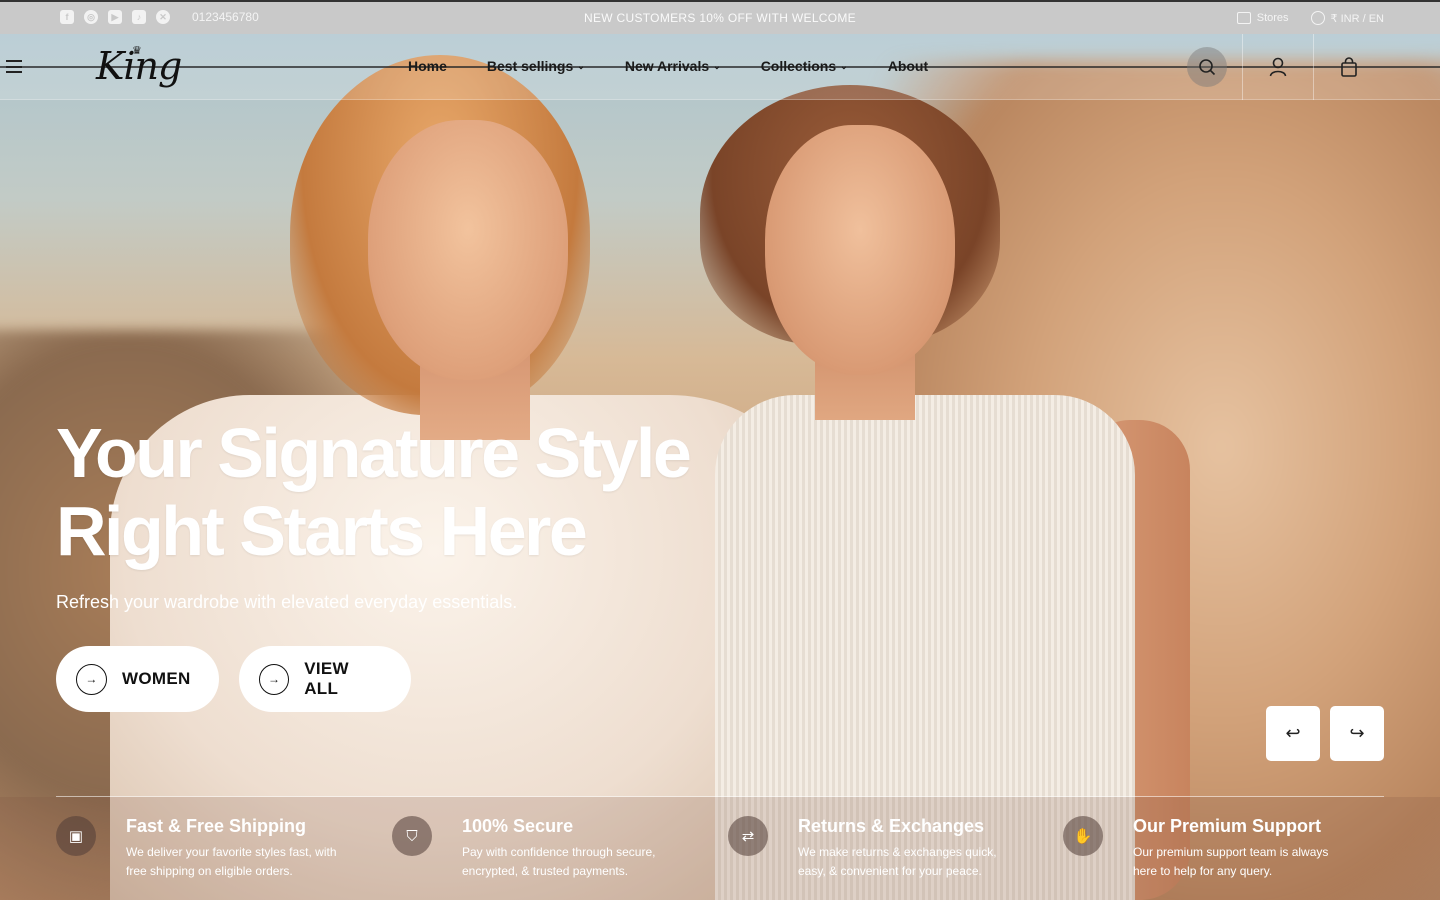 Image resolution: width=1440 pixels, height=900 pixels. Describe the element at coordinates (860, 250) in the screenshot. I see `model-right-face` at that location.